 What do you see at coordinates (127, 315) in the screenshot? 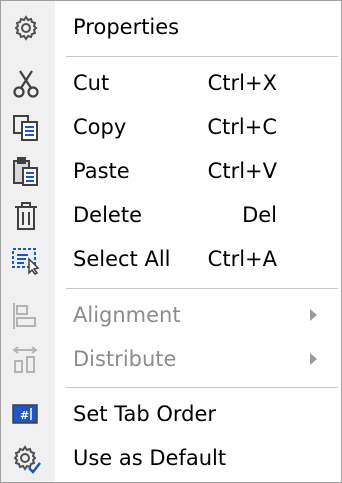
I see `menu-item-label: Alignment` at bounding box center [127, 315].